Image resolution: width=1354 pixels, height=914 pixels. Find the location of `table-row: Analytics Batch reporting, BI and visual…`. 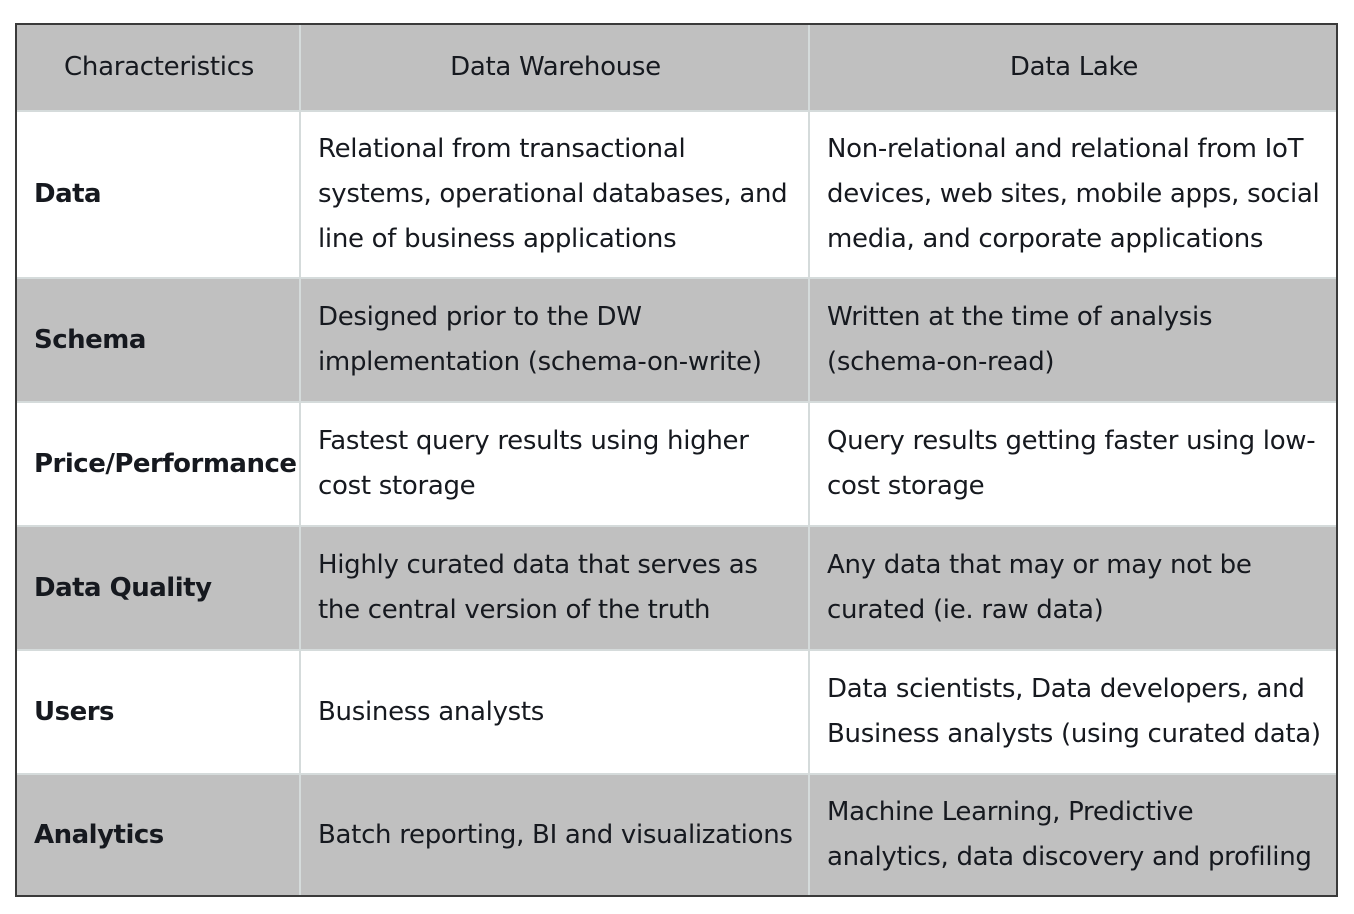

table-row: Analytics Batch reporting, BI and visual… is located at coordinates (676, 834).